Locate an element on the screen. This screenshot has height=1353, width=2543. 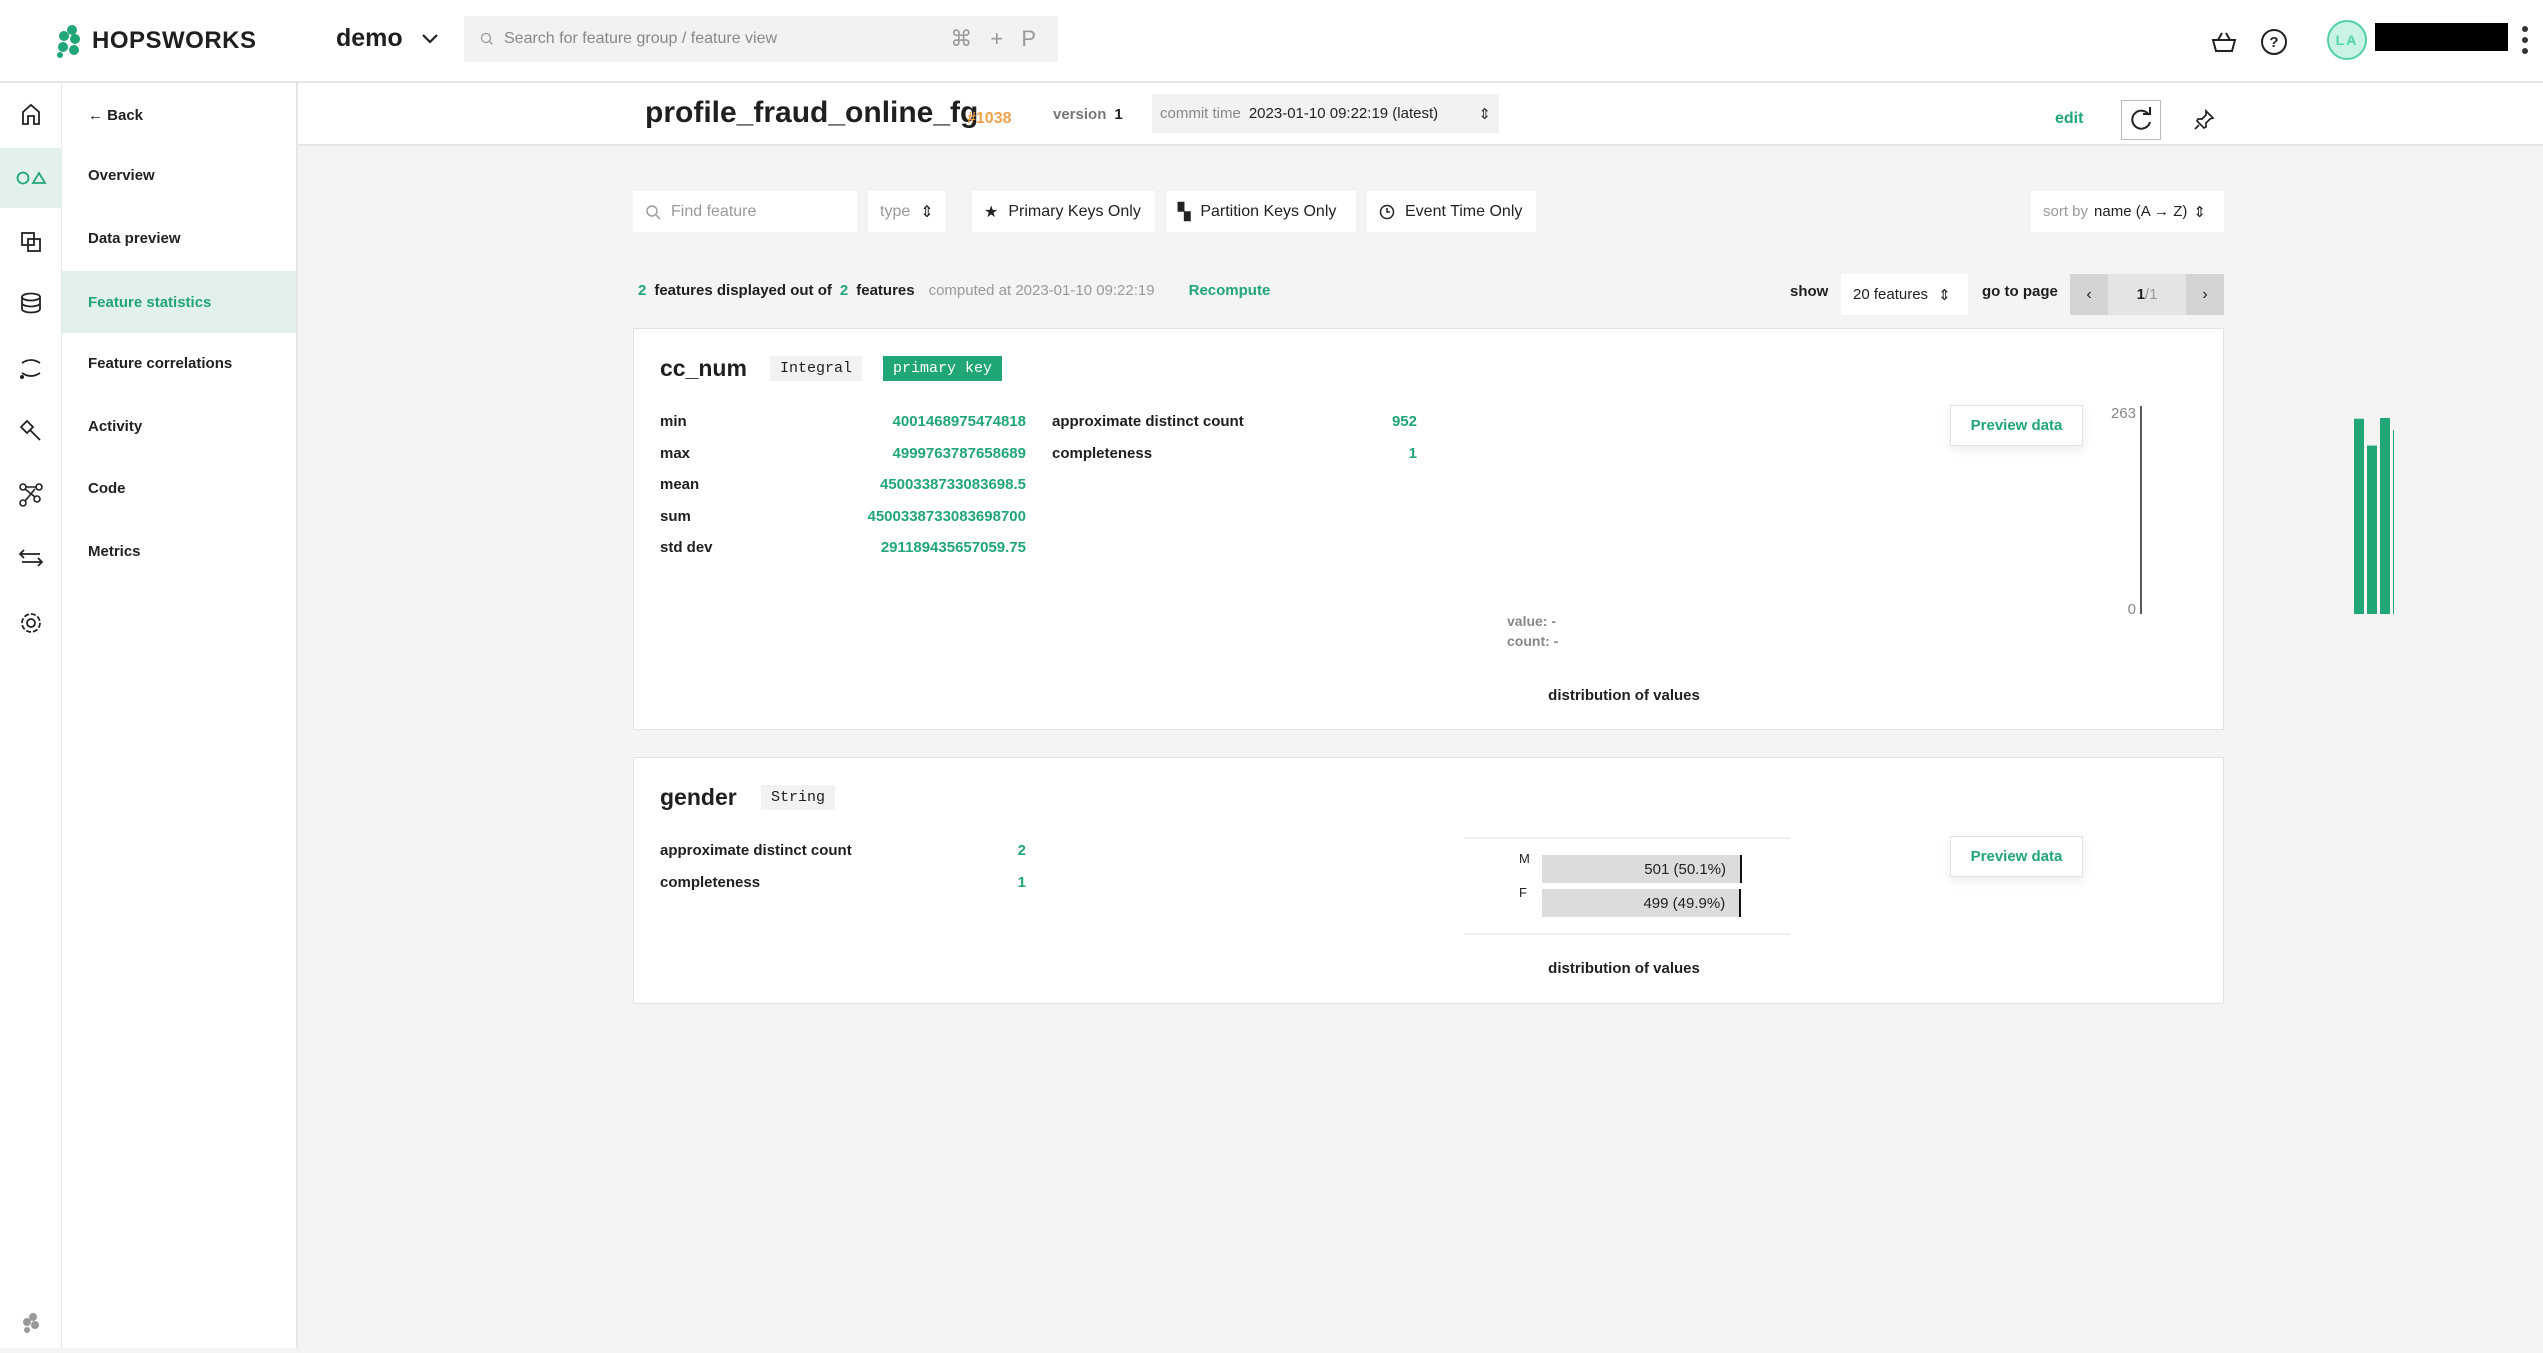
feature-store-icon is located at coordinates (31, 178).